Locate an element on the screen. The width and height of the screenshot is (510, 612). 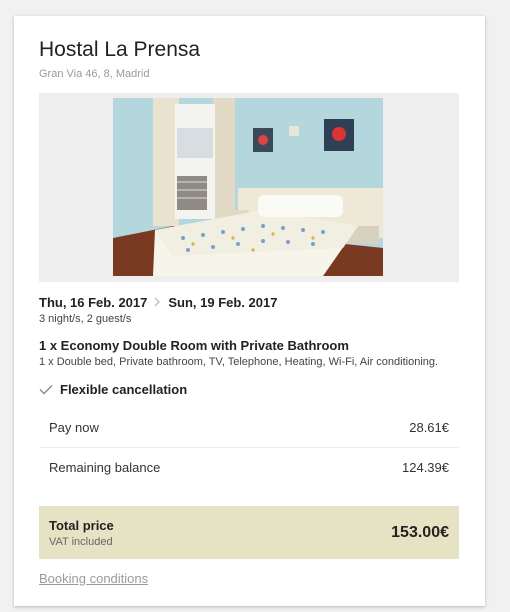
booking-conditions-link: Booking conditions is located at coordinates (93, 578).